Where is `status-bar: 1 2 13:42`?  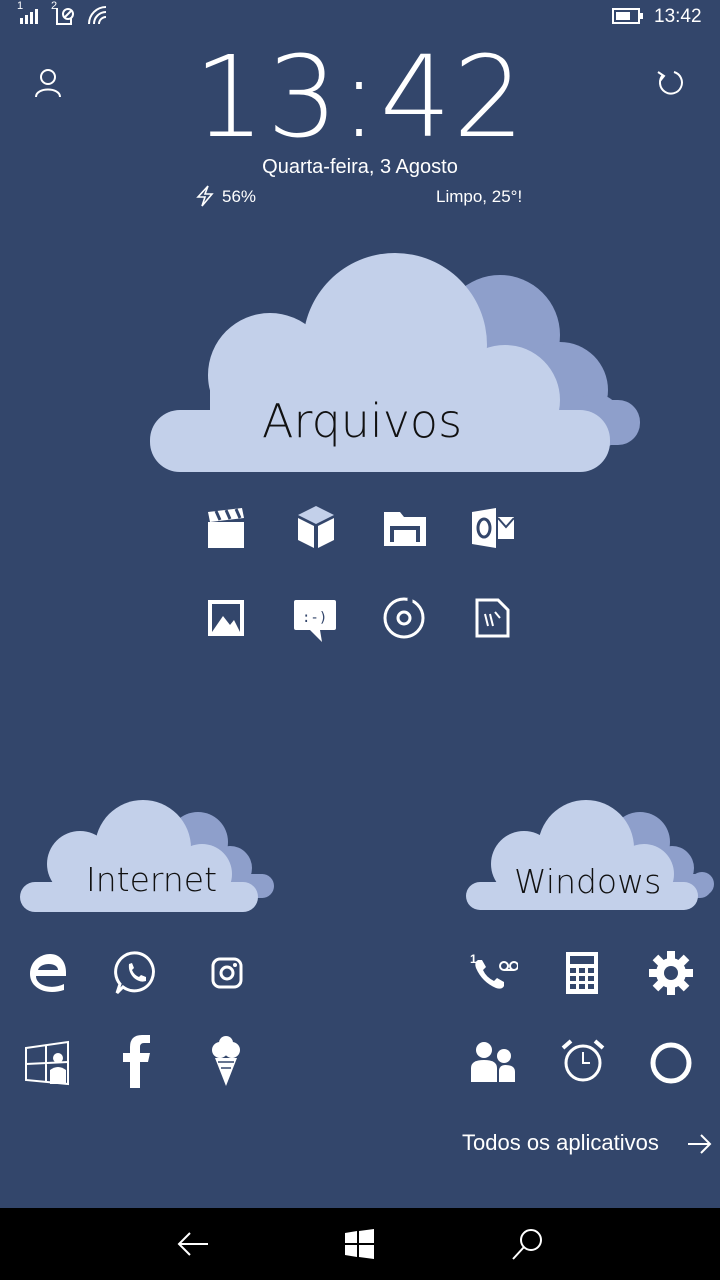 status-bar: 1 2 13:42 is located at coordinates (360, 16).